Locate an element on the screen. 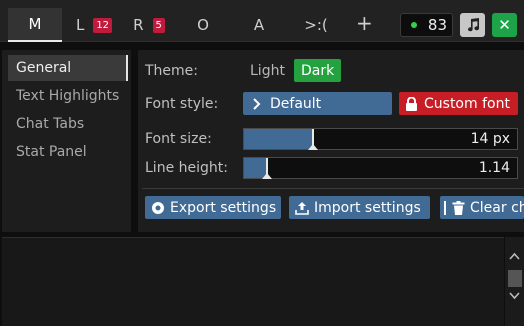 The width and height of the screenshot is (524, 326). import-settings-button: Import settings is located at coordinates (359, 207).